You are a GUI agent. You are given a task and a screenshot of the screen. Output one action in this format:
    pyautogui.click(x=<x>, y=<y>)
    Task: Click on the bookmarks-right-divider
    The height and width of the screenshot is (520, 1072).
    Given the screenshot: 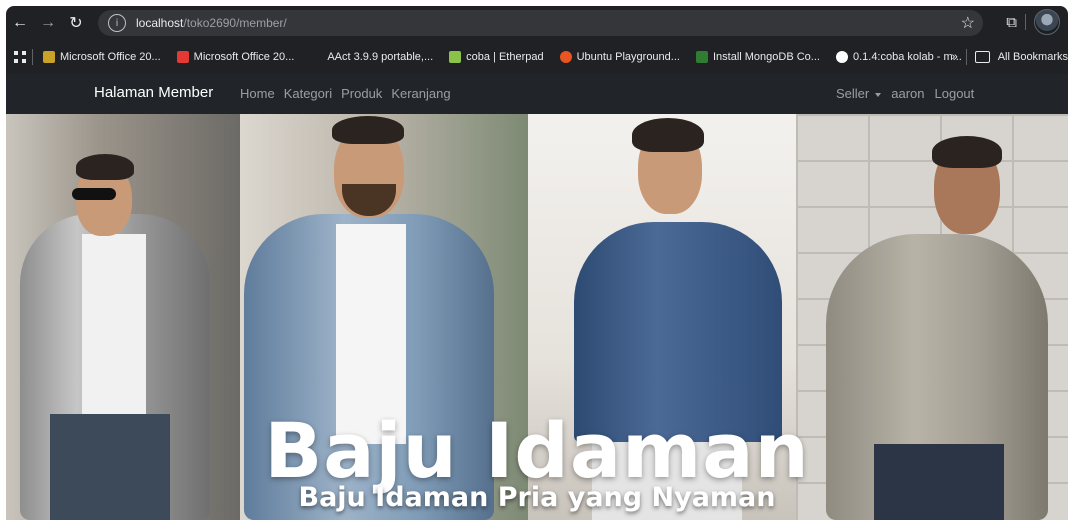 What is the action you would take?
    pyautogui.click(x=966, y=57)
    